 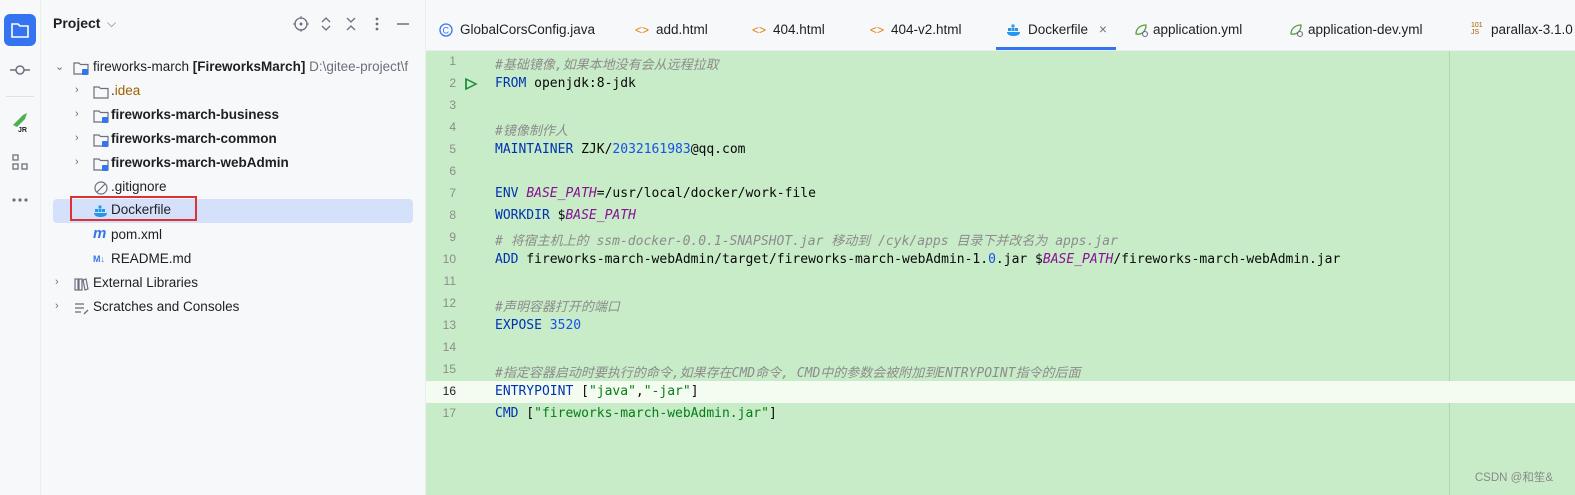 I want to click on code-line-16-current: 16 ENTRYPOINT ["java","-jar"], so click(x=1000, y=392).